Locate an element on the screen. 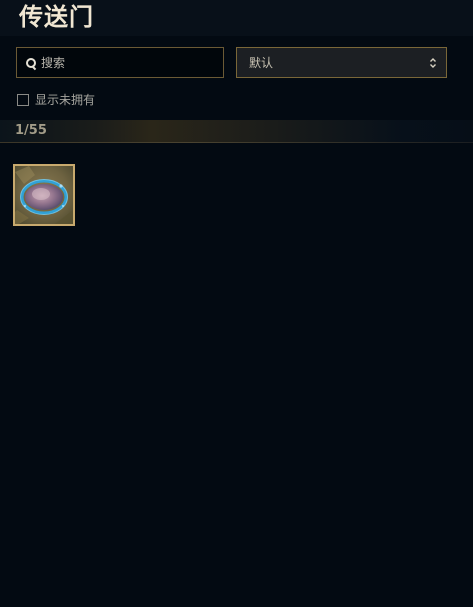  divider is located at coordinates (236, 142).